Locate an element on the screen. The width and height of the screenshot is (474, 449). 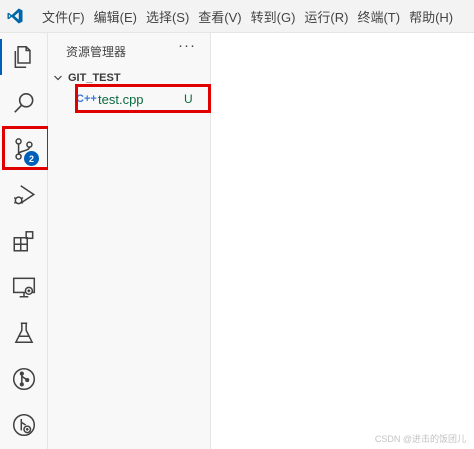
activity-bar: 2 is located at coordinates (24, 241).